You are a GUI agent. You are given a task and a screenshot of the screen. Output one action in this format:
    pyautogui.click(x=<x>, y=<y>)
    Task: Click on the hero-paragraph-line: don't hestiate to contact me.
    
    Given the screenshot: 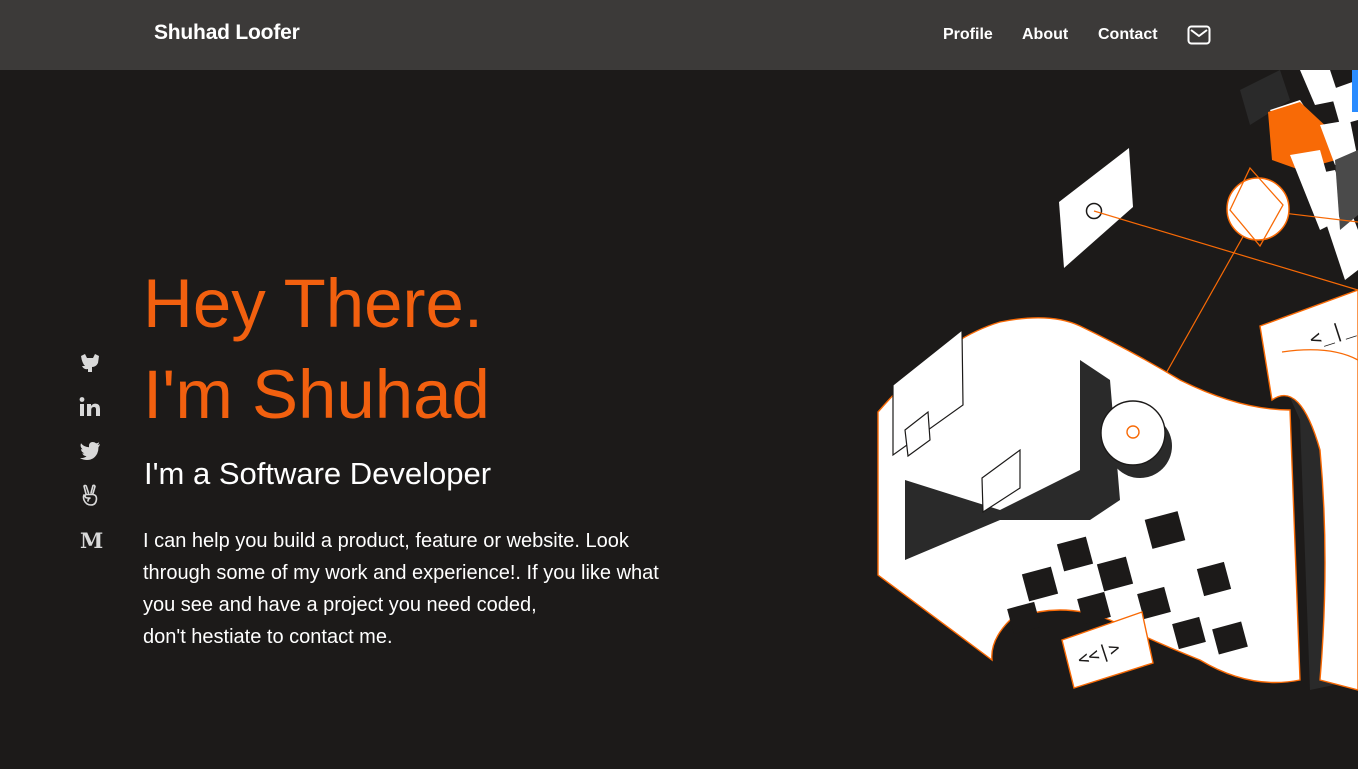 What is the action you would take?
    pyautogui.click(x=268, y=637)
    